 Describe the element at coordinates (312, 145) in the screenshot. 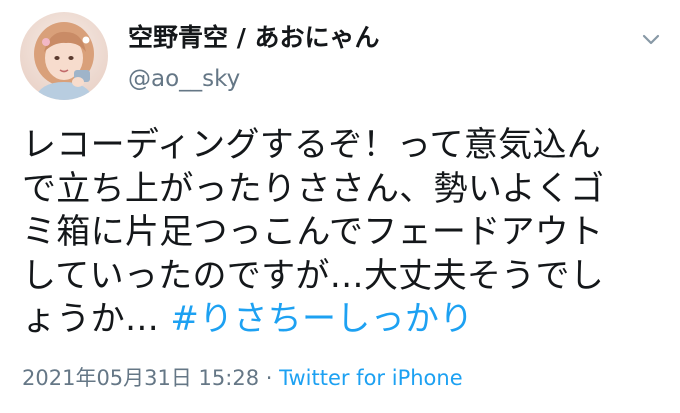

I see `tweet-text-line: レコーディングするぞ！って意気込ん` at that location.